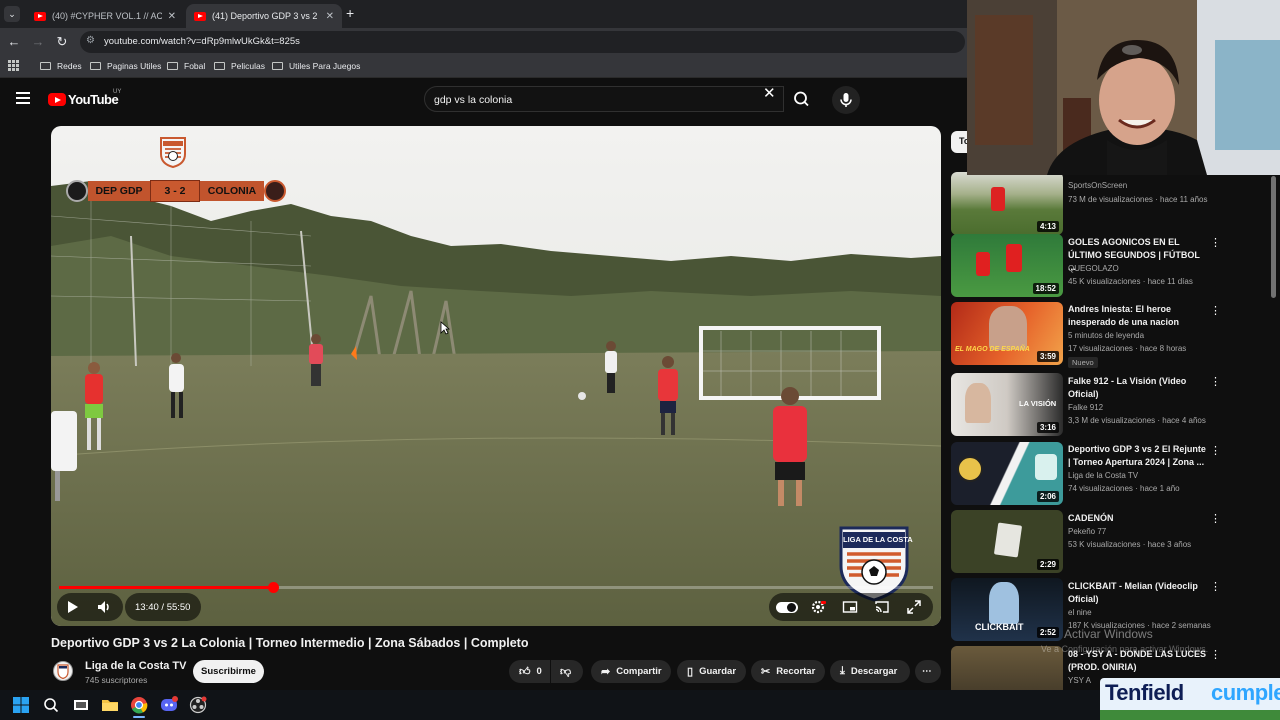  What do you see at coordinates (104, 607) in the screenshot?
I see `volume-icon` at bounding box center [104, 607].